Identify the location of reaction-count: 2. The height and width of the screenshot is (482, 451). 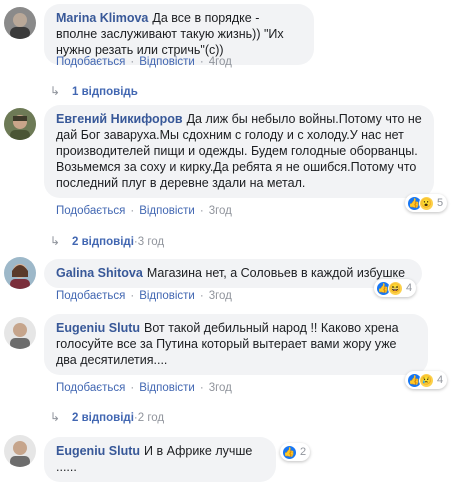
(303, 452).